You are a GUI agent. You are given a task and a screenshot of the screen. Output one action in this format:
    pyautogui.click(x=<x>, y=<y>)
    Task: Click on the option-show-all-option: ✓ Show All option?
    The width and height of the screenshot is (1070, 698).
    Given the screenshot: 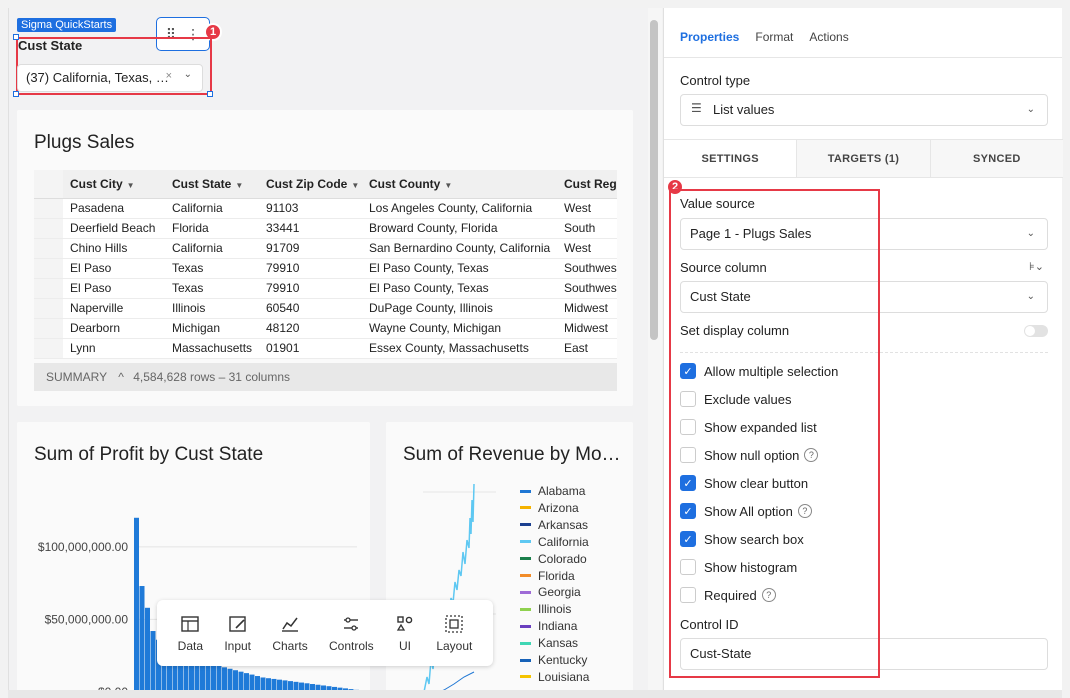 What is the action you would take?
    pyautogui.click(x=746, y=511)
    